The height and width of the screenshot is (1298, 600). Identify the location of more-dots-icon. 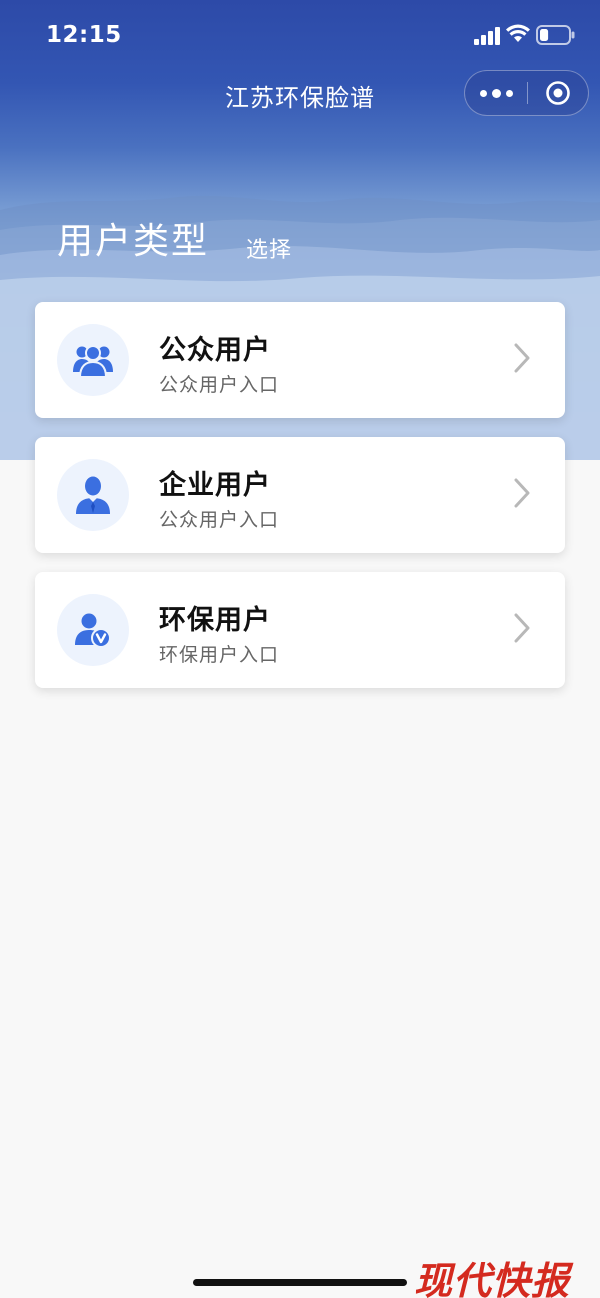
(496, 93).